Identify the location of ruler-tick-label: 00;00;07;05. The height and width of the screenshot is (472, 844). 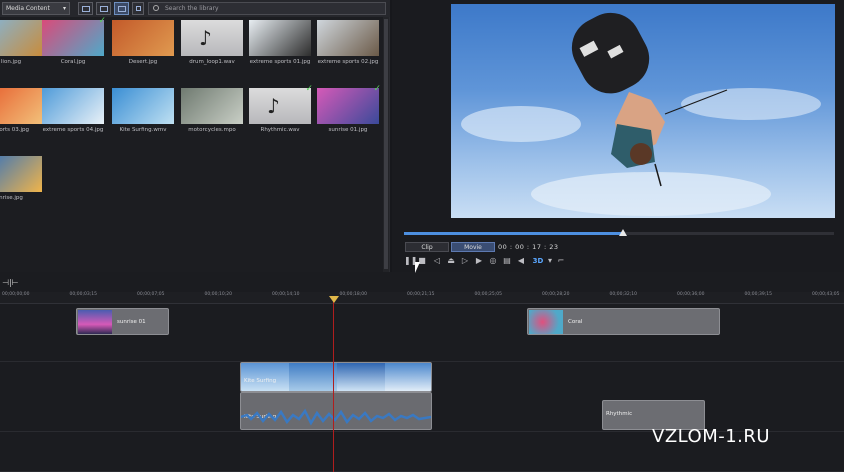
(151, 294).